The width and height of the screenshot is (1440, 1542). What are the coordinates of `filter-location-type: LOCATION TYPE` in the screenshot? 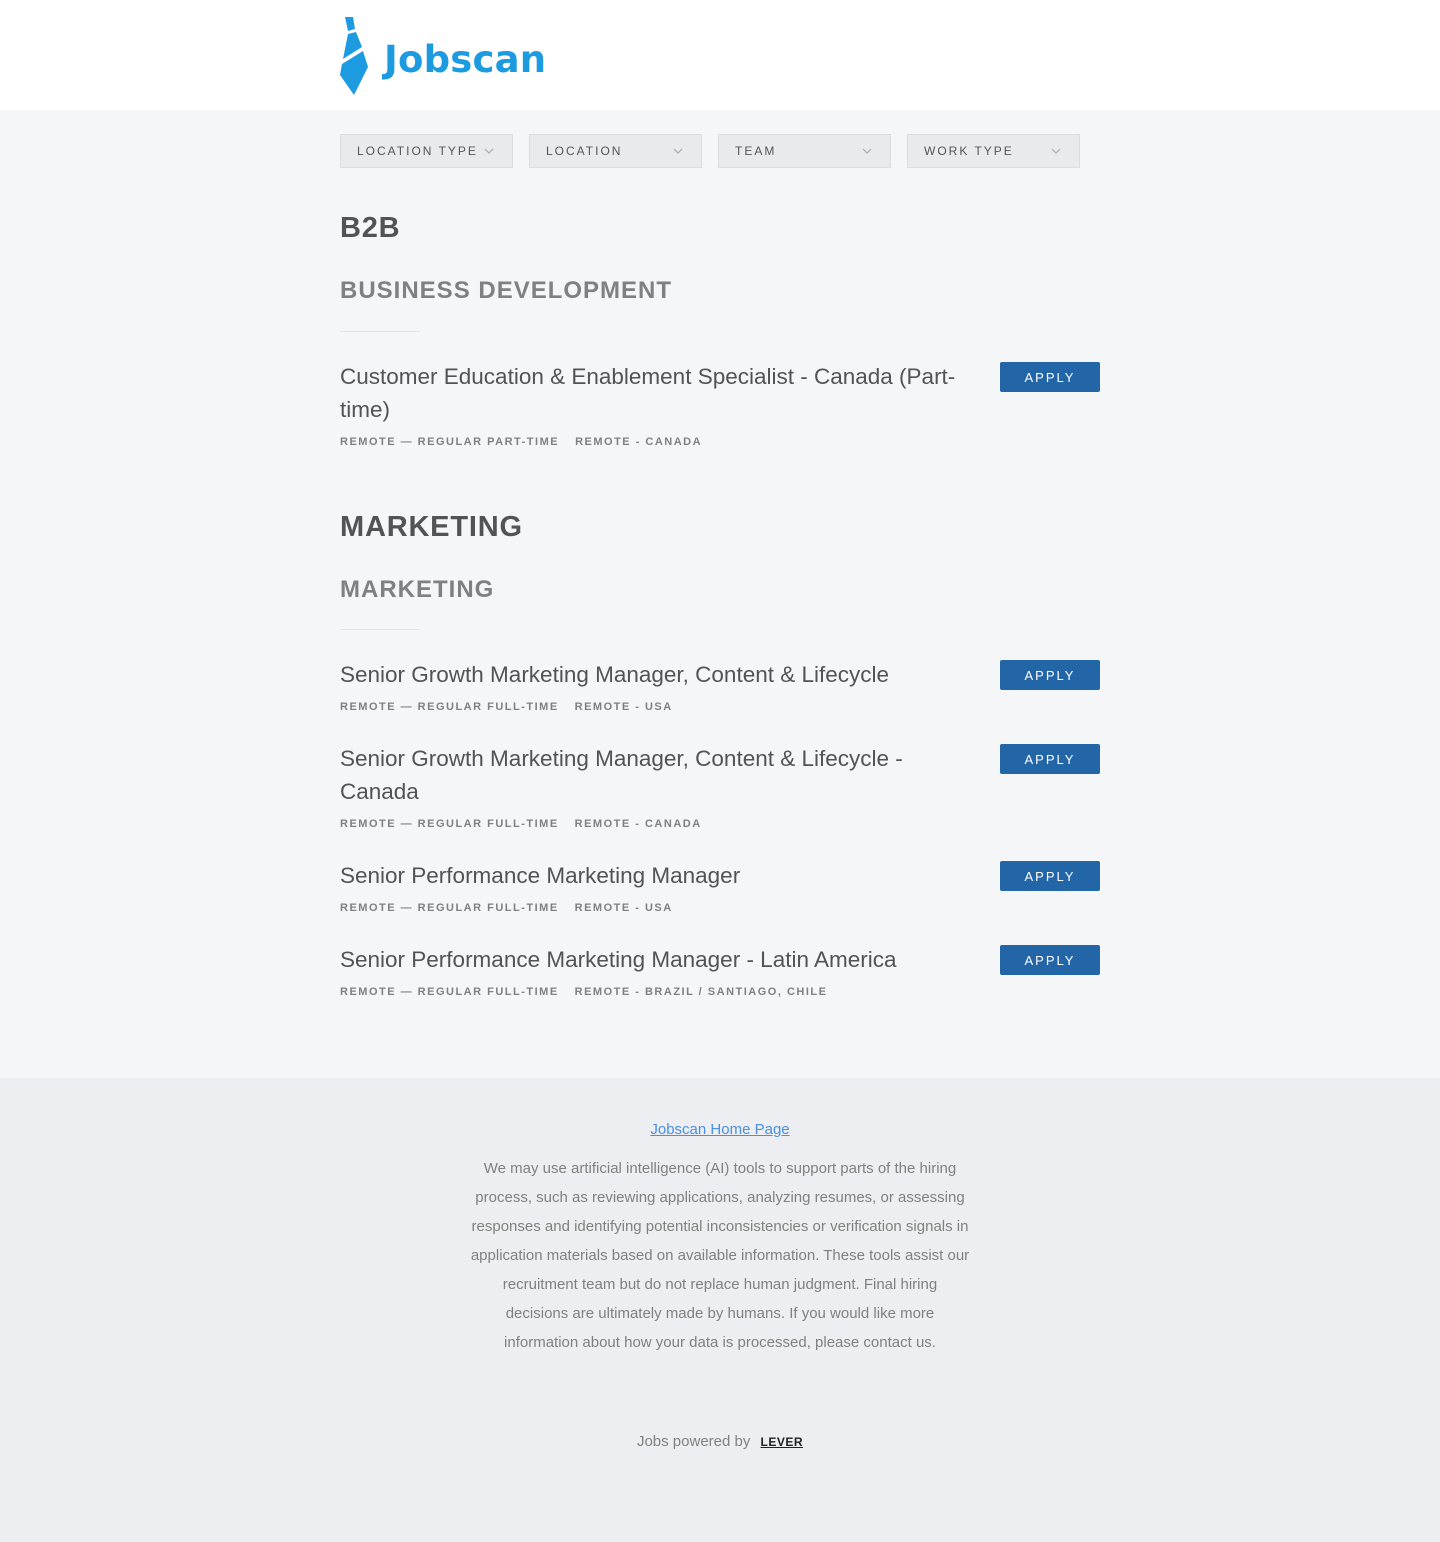 It's located at (426, 151).